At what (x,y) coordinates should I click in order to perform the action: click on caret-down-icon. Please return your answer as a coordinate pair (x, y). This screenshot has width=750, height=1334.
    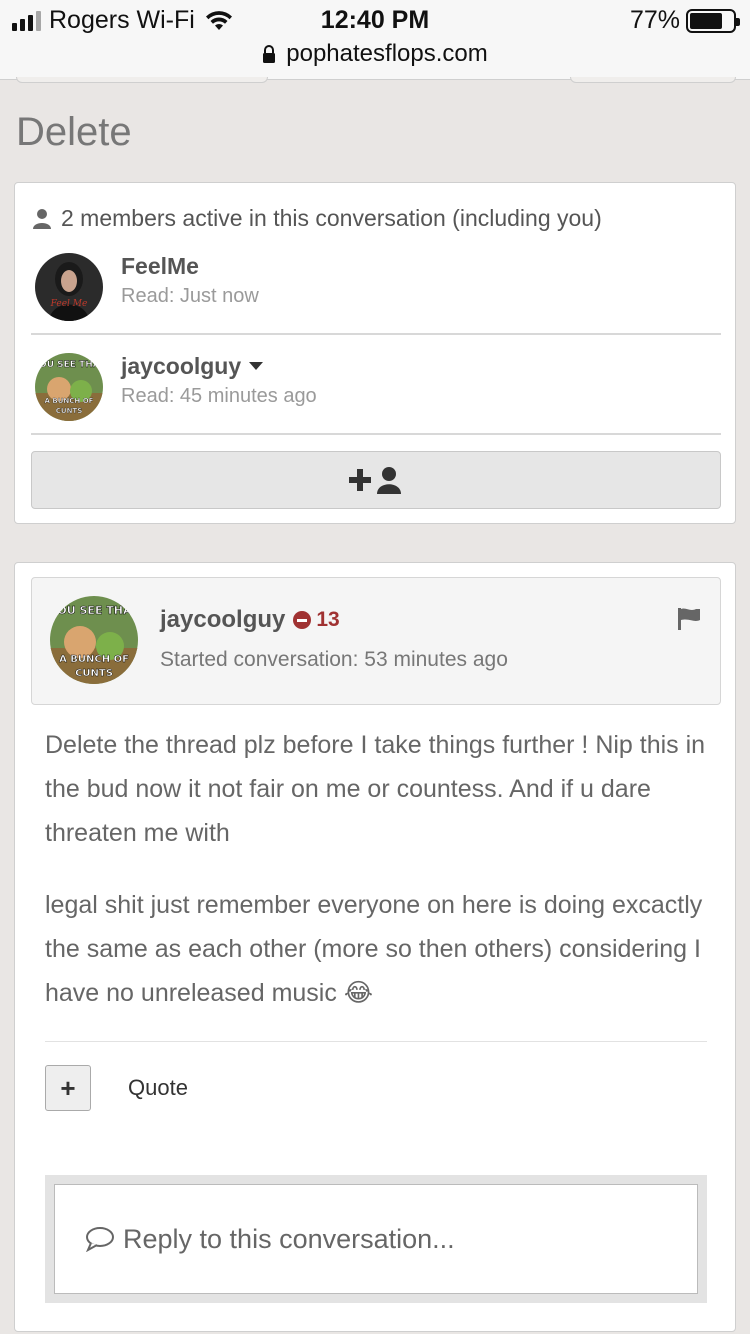
    Looking at the image, I should click on (256, 366).